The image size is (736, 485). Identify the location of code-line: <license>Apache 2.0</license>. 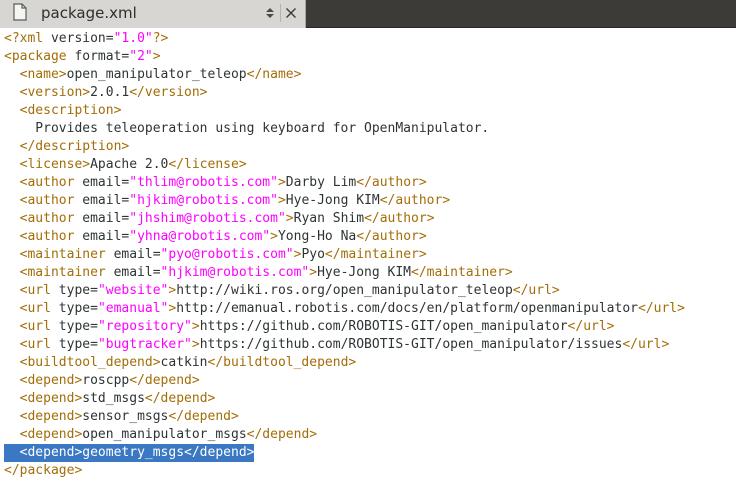
(125, 165).